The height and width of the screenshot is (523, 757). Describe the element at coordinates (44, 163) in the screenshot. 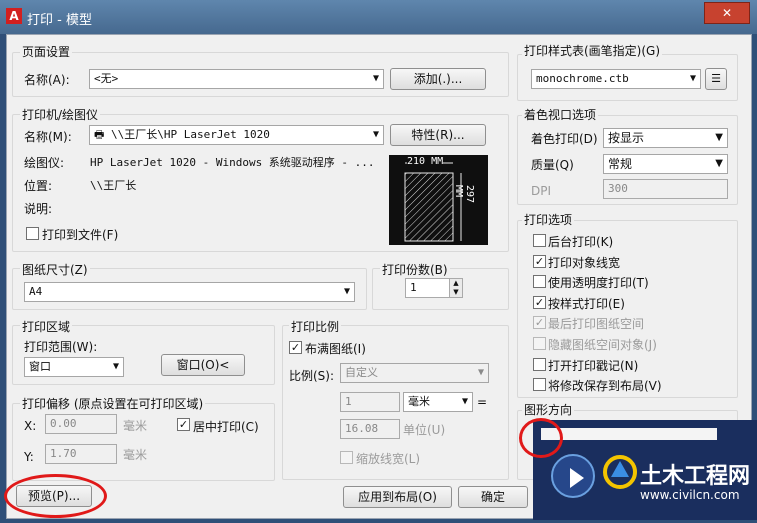

I see `plotter-label: 绘图仪:` at that location.